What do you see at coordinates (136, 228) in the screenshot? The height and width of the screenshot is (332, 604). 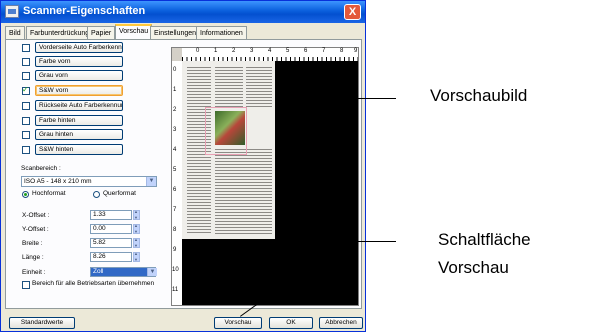 I see `y-offset-spinner` at bounding box center [136, 228].